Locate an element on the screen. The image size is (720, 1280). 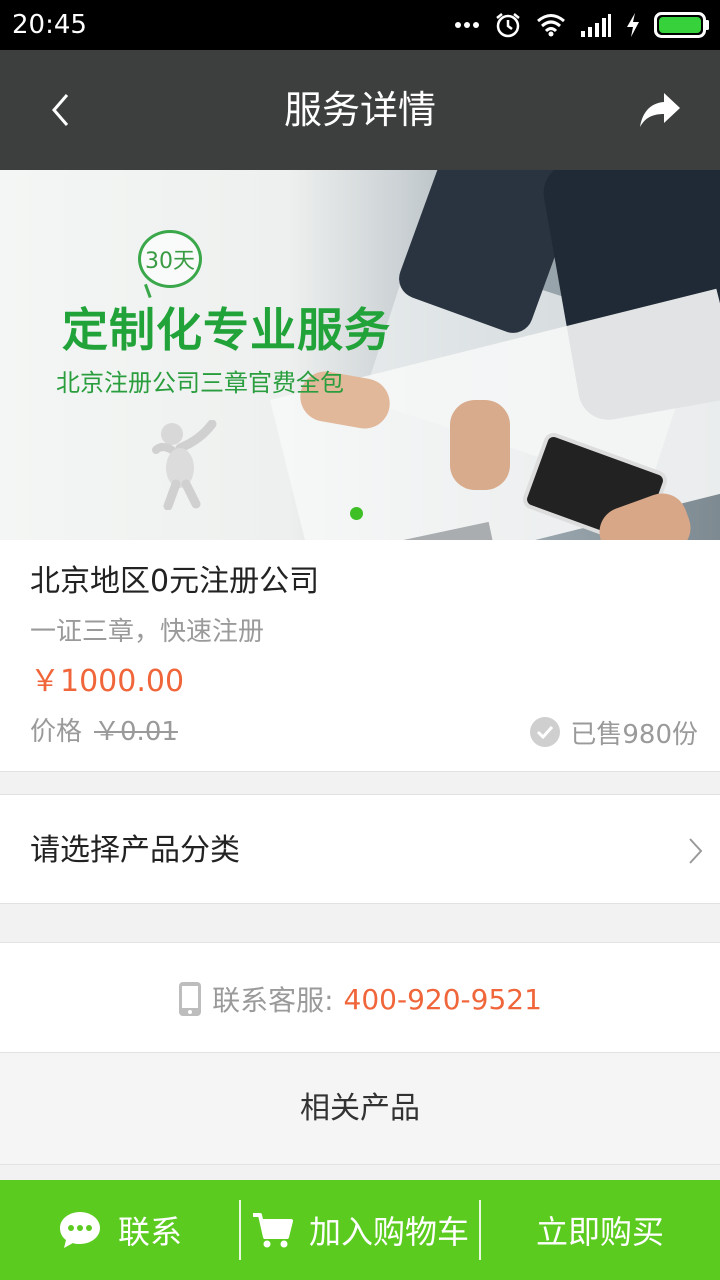
related-products-header: 相关产品 is located at coordinates (360, 1109).